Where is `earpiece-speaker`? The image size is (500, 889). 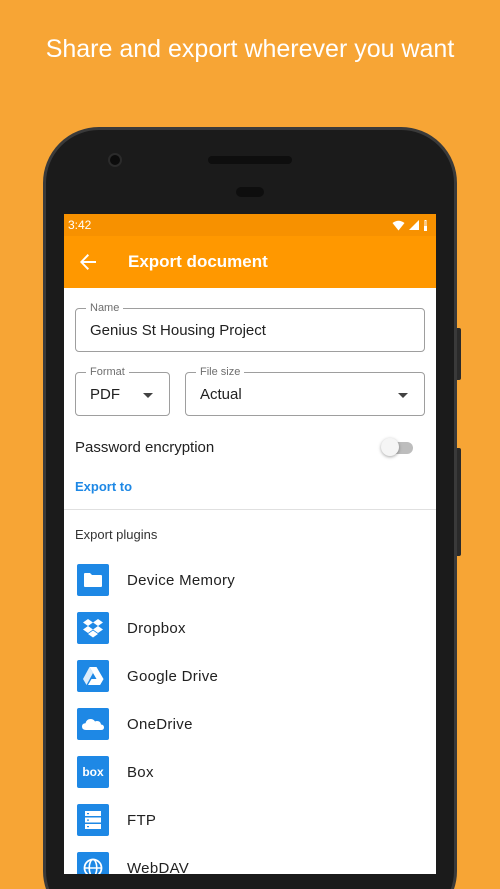
earpiece-speaker is located at coordinates (250, 160).